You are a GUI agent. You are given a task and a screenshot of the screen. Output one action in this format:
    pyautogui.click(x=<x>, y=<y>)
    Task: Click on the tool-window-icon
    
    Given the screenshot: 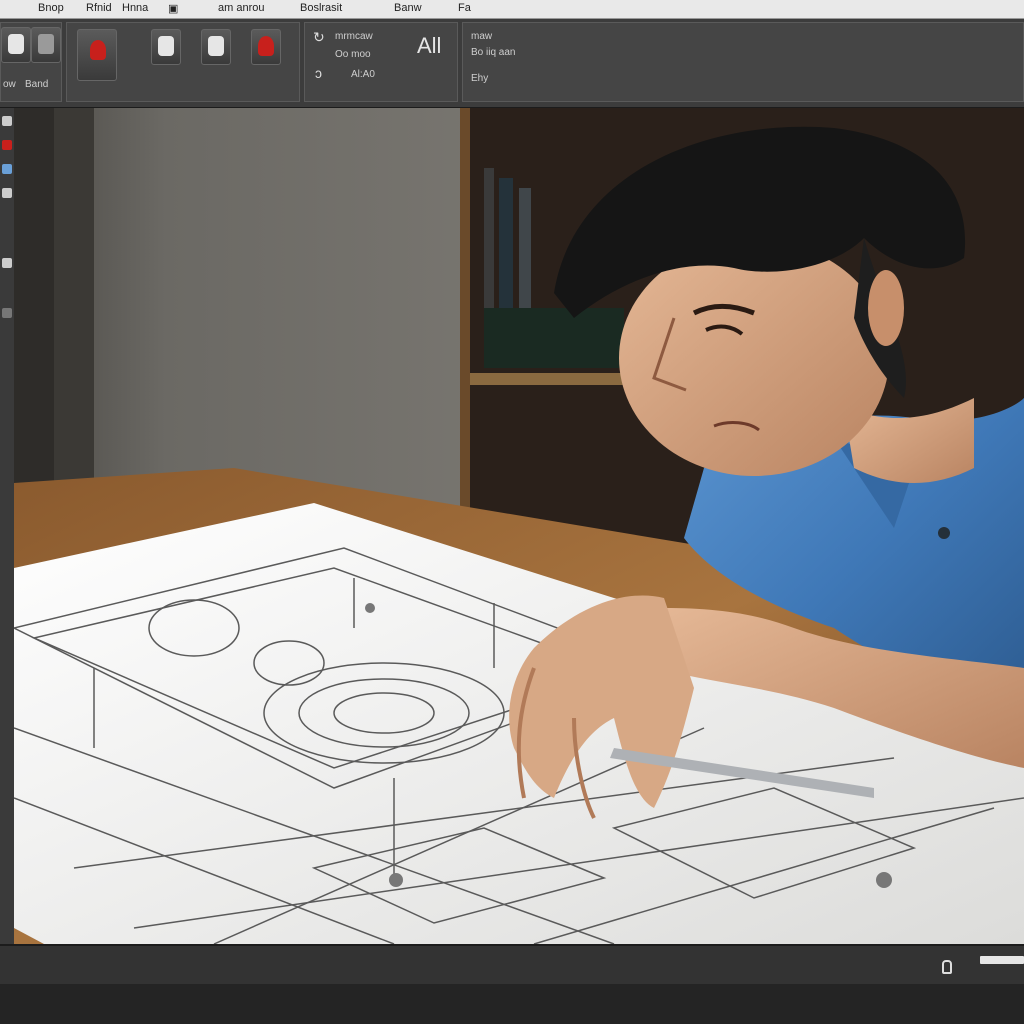 What is the action you would take?
    pyautogui.click(x=7, y=193)
    